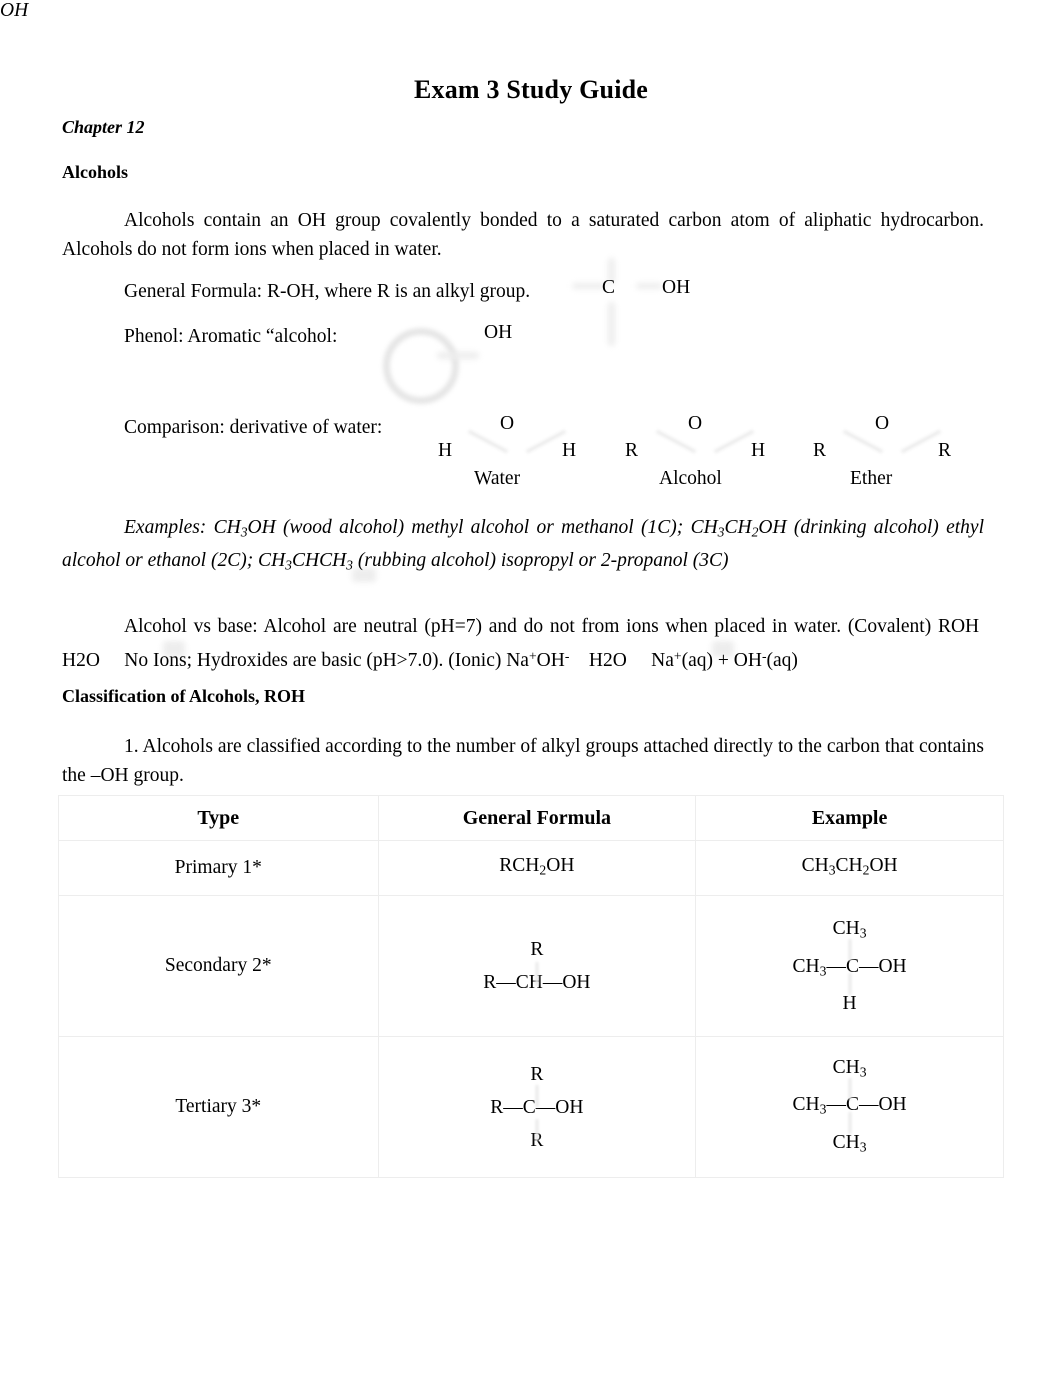  What do you see at coordinates (458, 355) in the screenshot?
I see `phenol-bond-artifact` at bounding box center [458, 355].